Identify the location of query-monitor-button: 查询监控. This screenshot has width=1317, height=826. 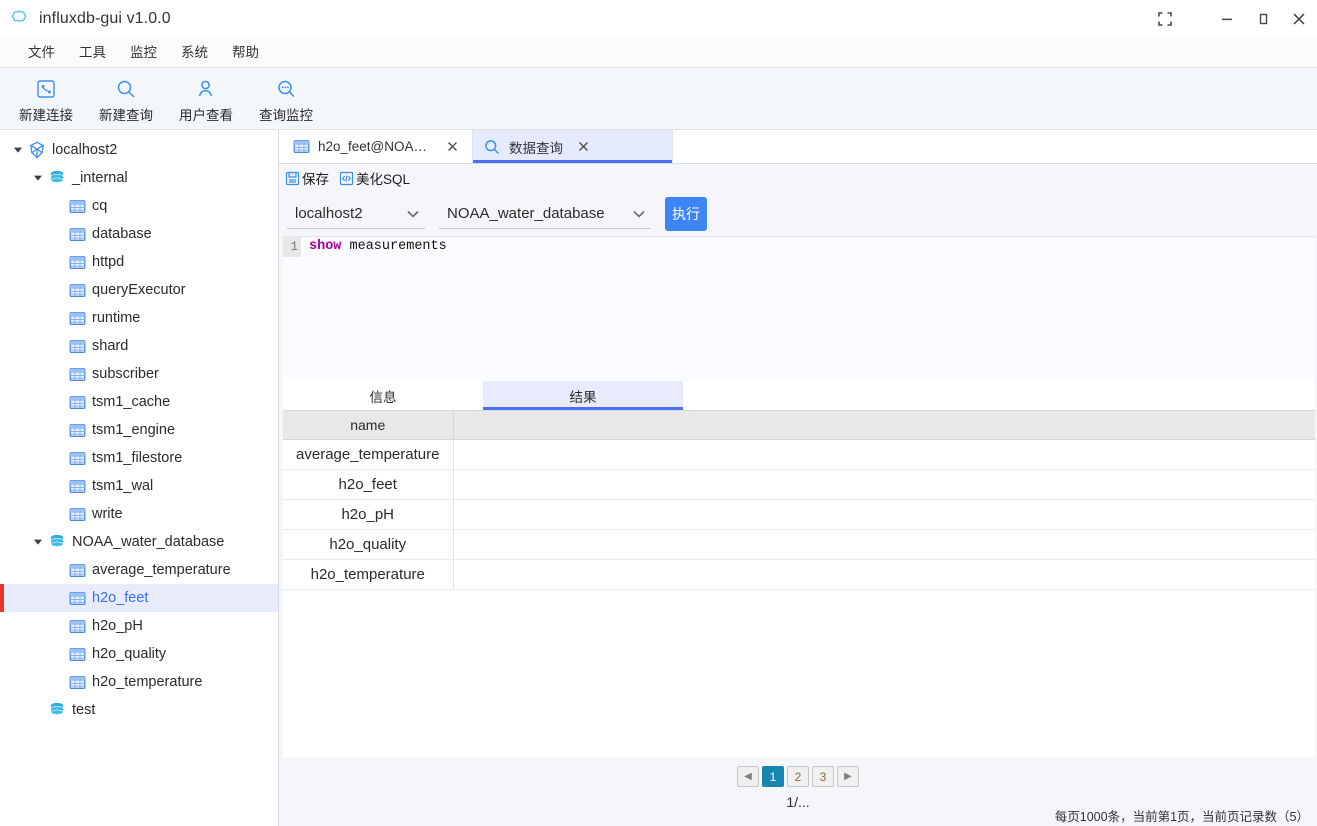
(286, 99).